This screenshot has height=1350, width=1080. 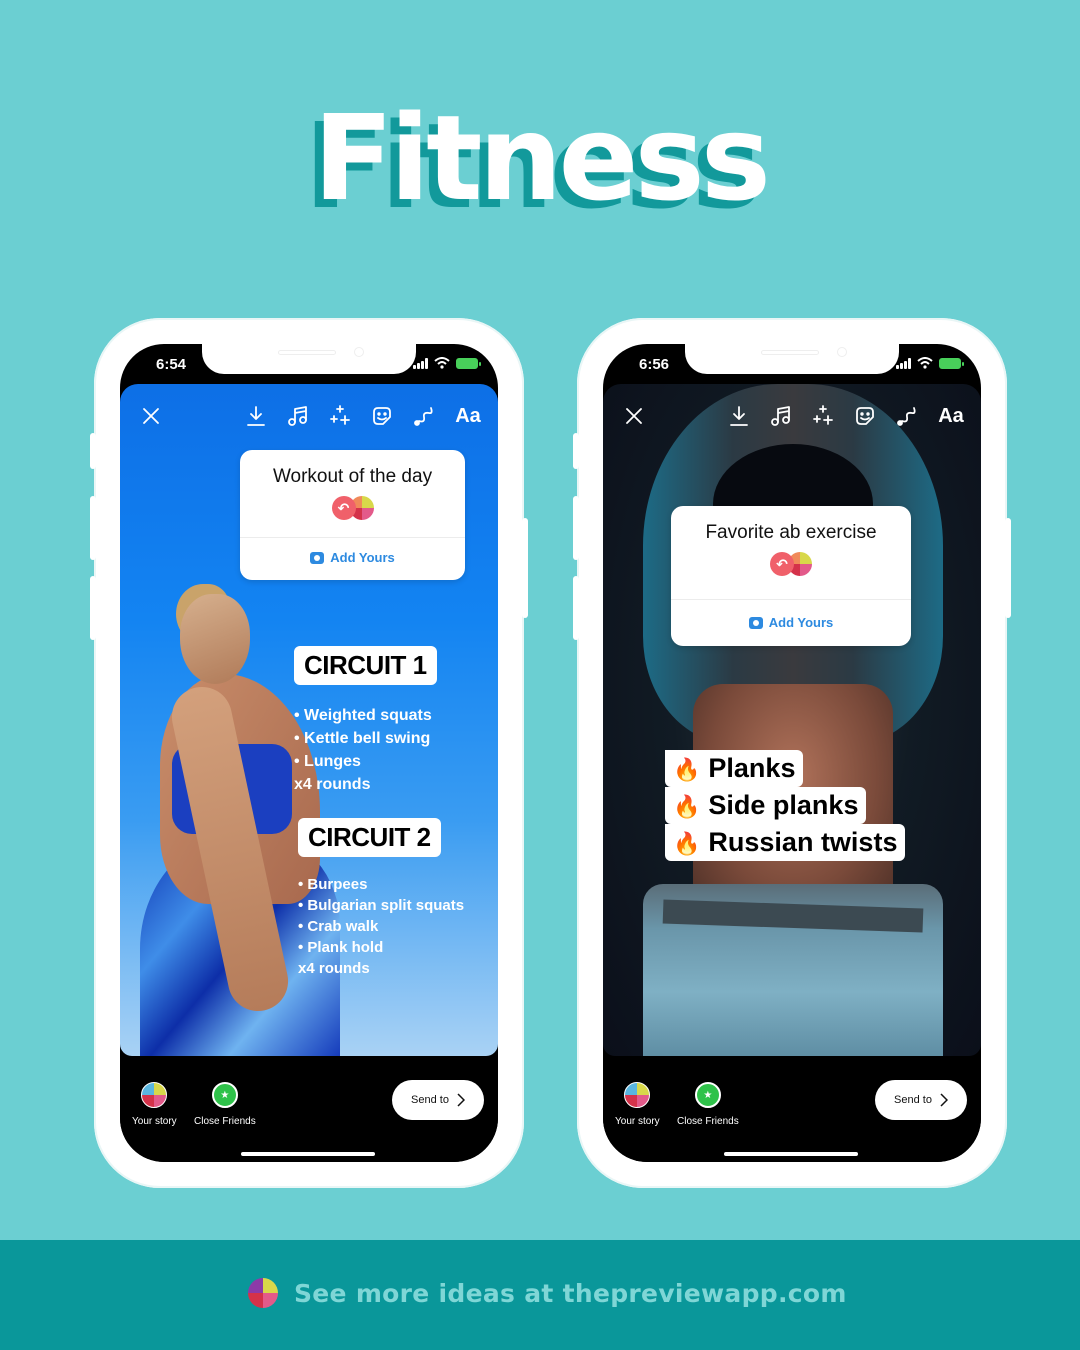 I want to click on exercise-label: Side planks, so click(x=783, y=805).